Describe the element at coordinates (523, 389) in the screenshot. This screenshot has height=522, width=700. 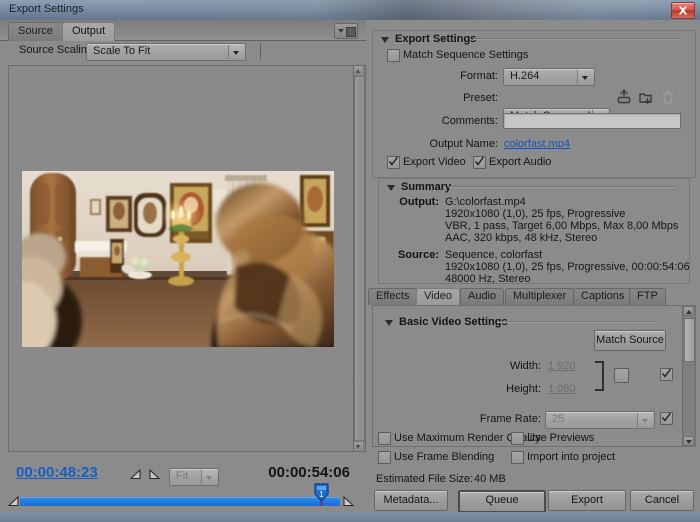
I see `height-label: Height:` at that location.